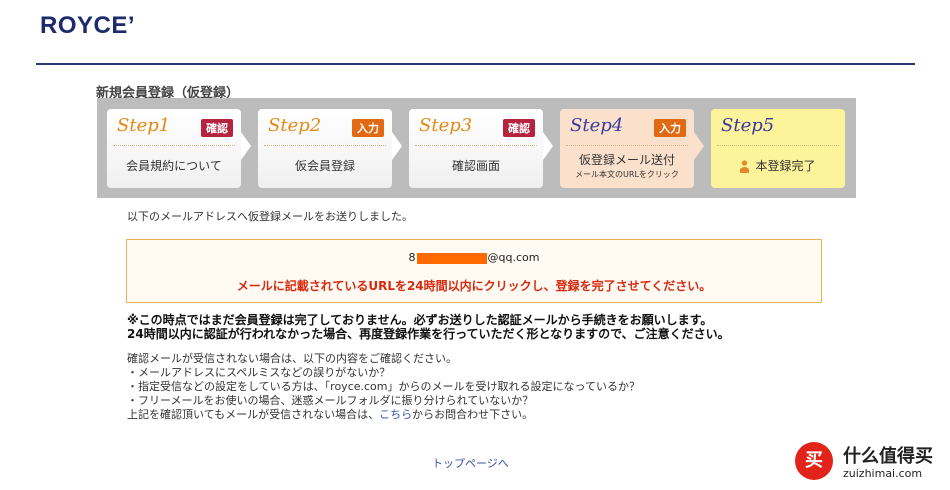 The image size is (950, 490). What do you see at coordinates (395, 414) in the screenshot?
I see `contact-link: こちら` at bounding box center [395, 414].